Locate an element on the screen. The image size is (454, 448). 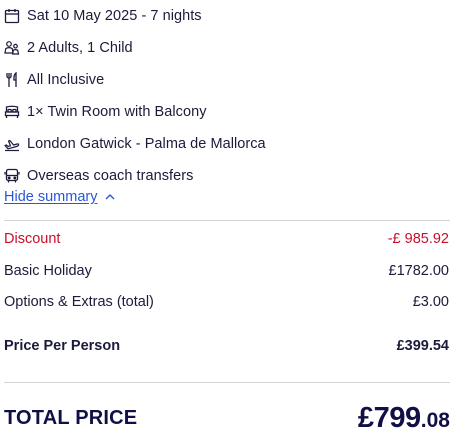
bus-icon is located at coordinates (12, 176).